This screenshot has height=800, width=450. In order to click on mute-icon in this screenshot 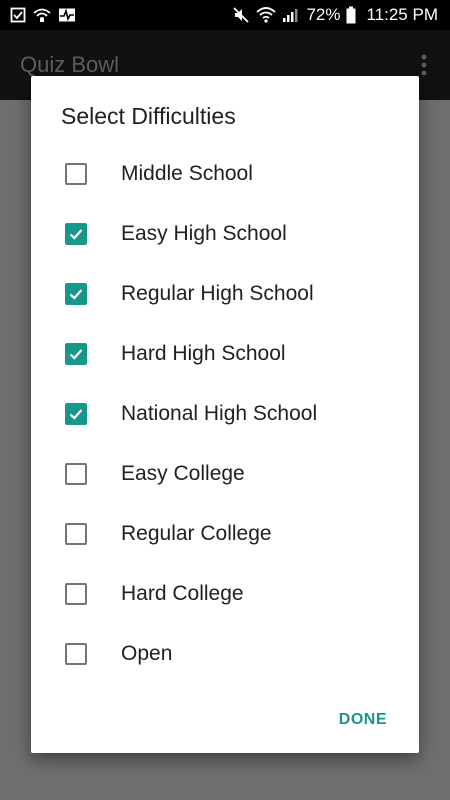, I will do `click(241, 15)`.